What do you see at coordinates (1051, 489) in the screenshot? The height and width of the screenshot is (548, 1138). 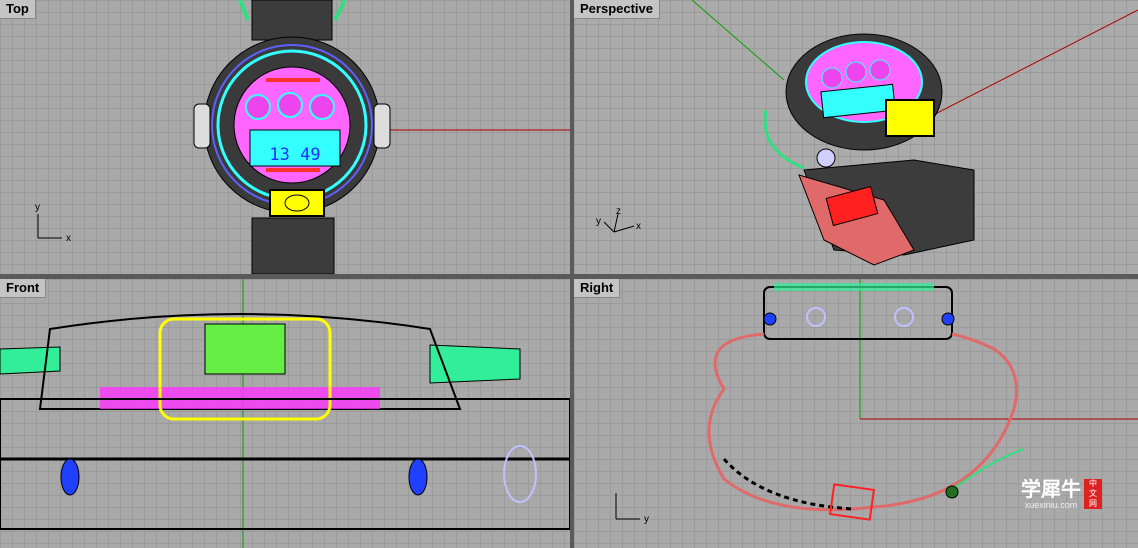 I see `watermark-brand: 学犀牛` at bounding box center [1051, 489].